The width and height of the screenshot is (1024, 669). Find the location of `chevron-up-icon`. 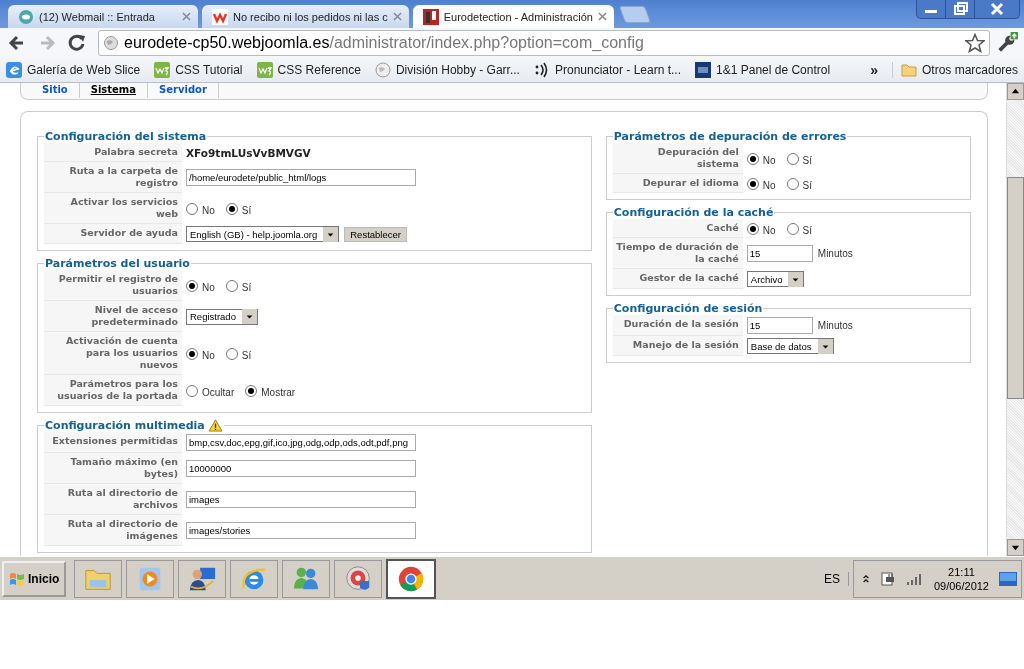

chevron-up-icon is located at coordinates (865, 578).